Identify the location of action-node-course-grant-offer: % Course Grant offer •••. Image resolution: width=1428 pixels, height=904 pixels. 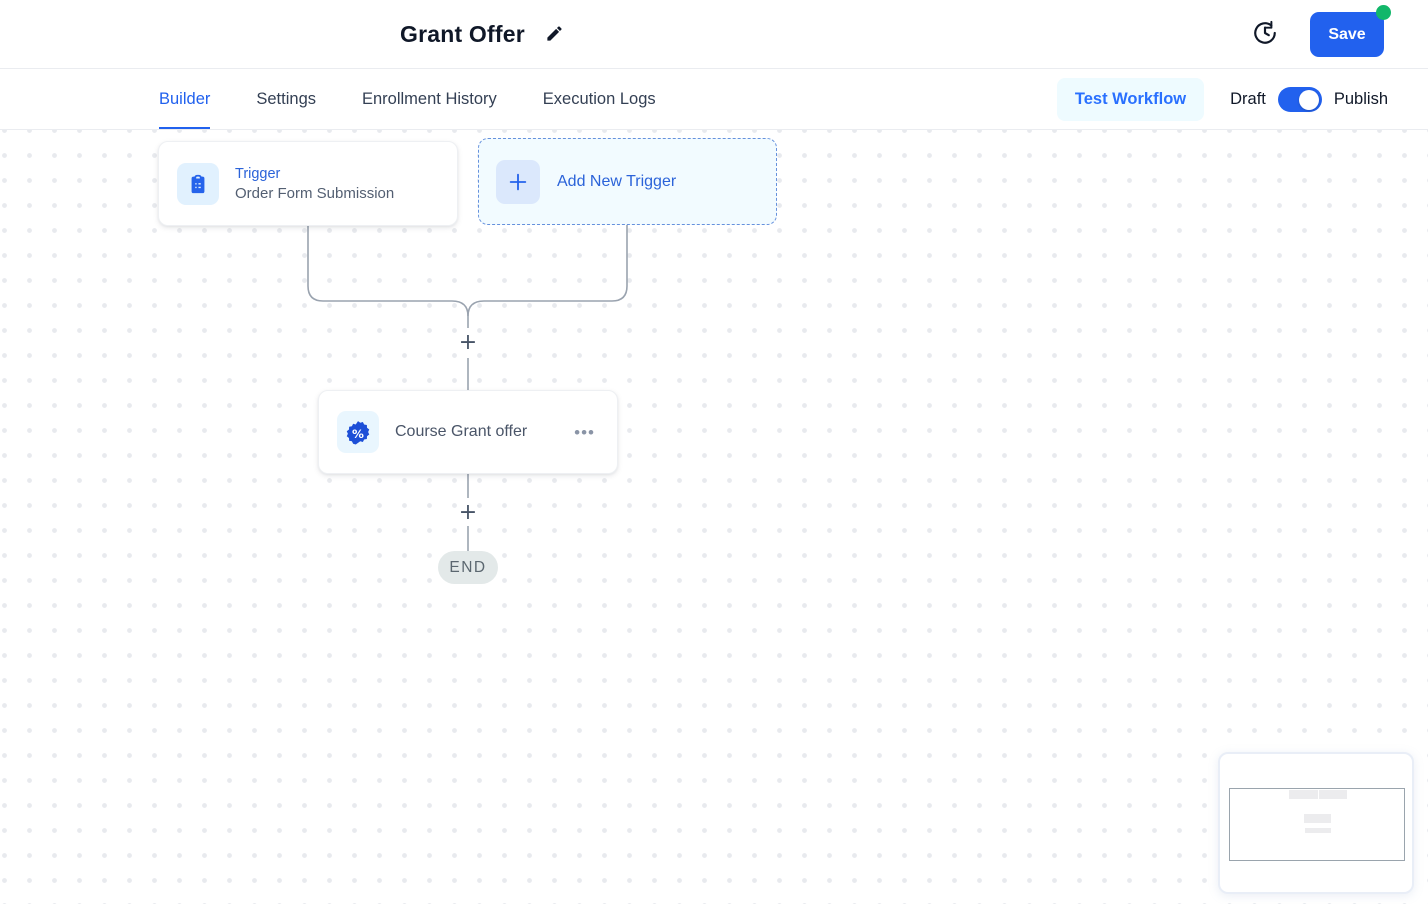
(468, 432).